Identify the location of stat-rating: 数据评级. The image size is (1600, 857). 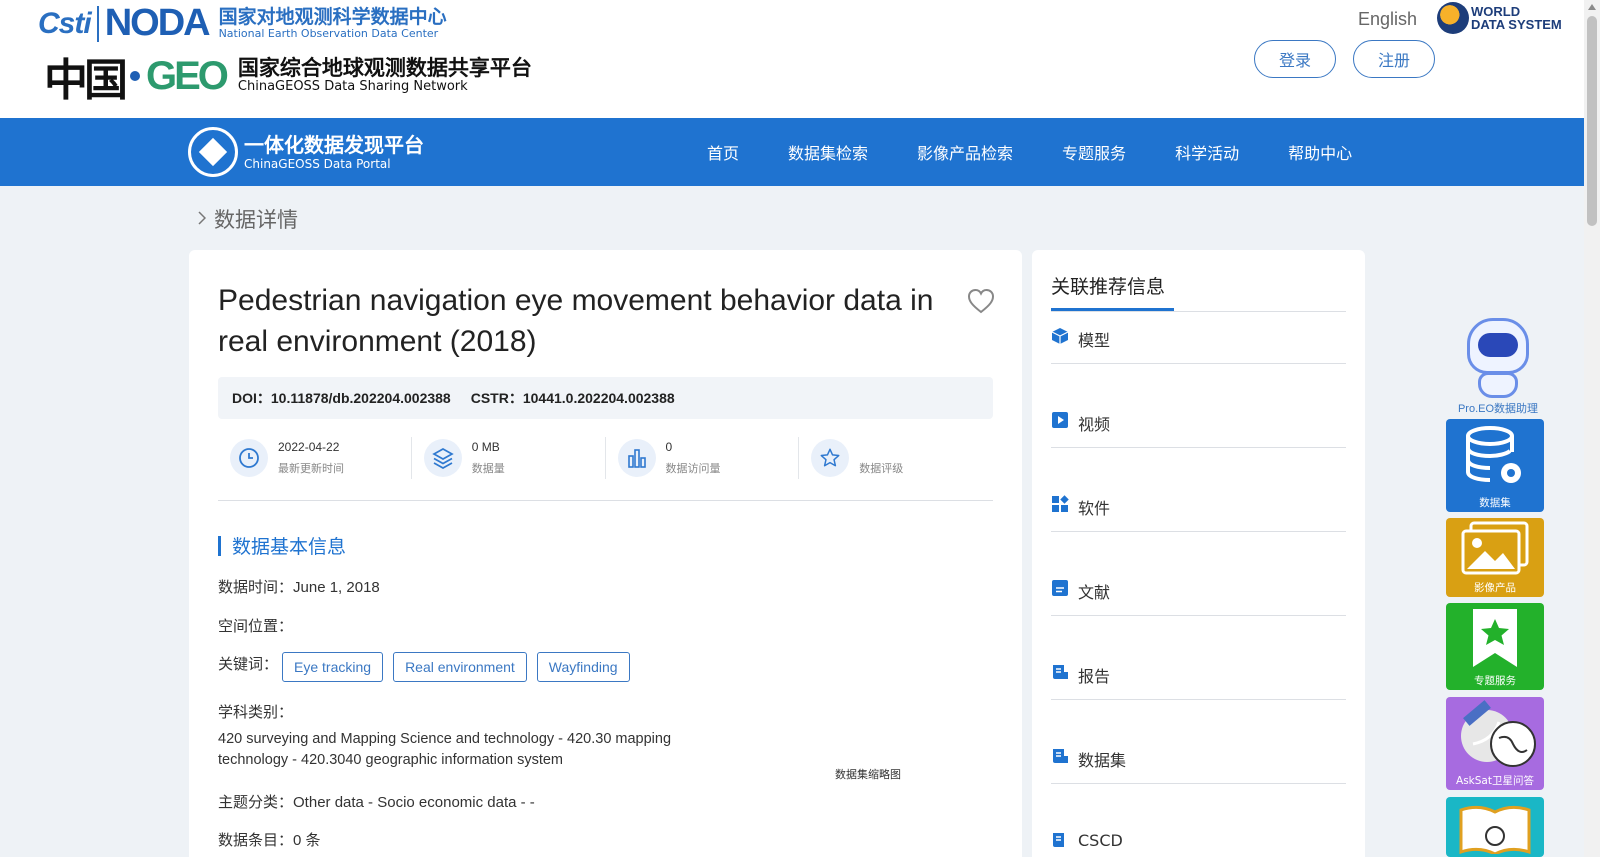
(896, 458).